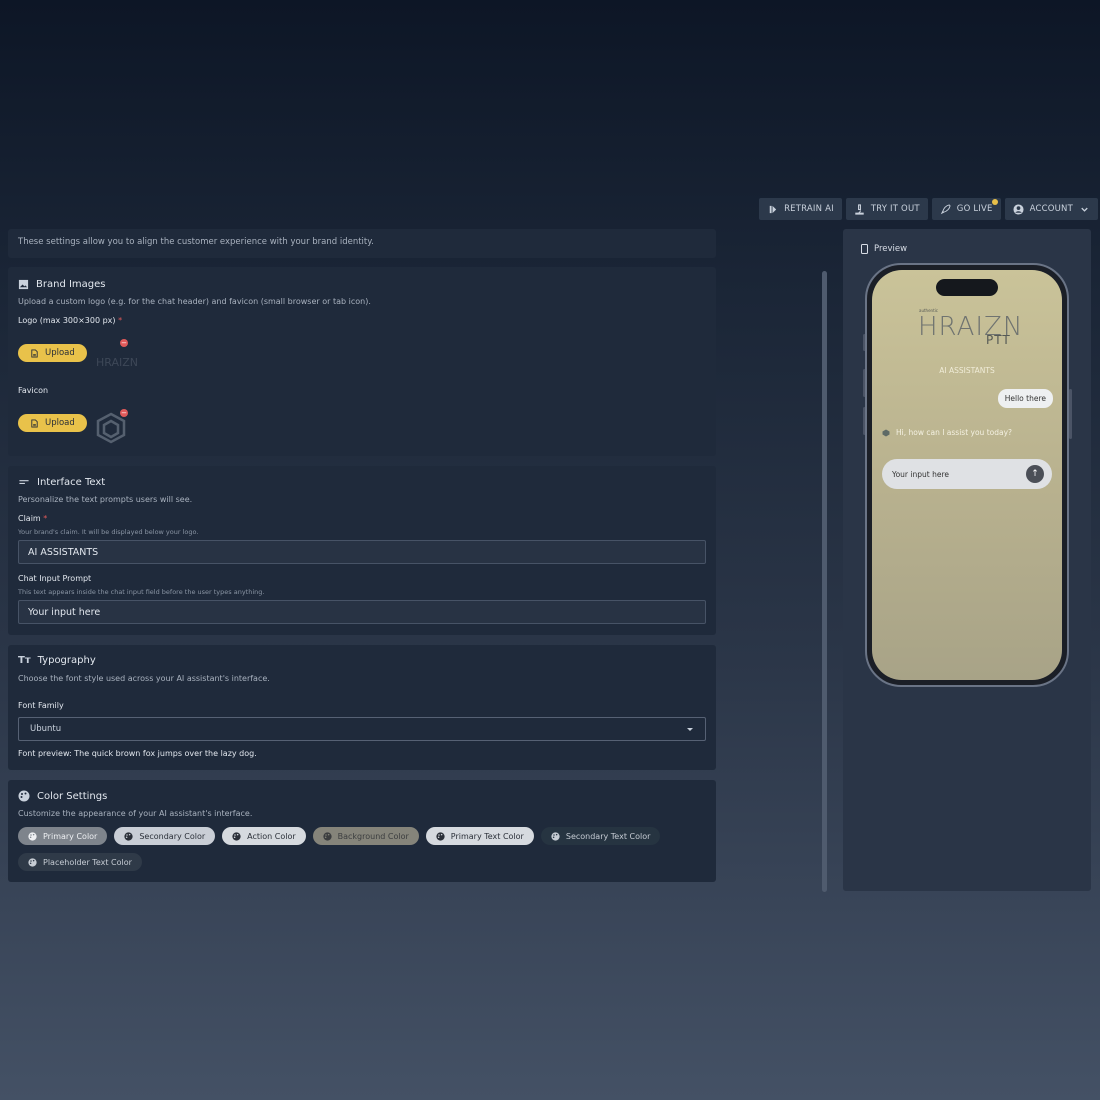 The width and height of the screenshot is (1100, 1100). I want to click on chat-input-prompt-label: Chat Input Prompt, so click(55, 578).